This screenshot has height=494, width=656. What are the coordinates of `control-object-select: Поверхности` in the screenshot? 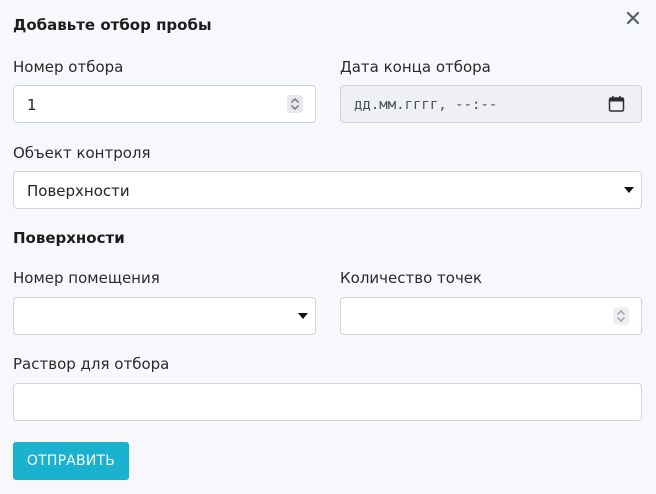 It's located at (327, 190).